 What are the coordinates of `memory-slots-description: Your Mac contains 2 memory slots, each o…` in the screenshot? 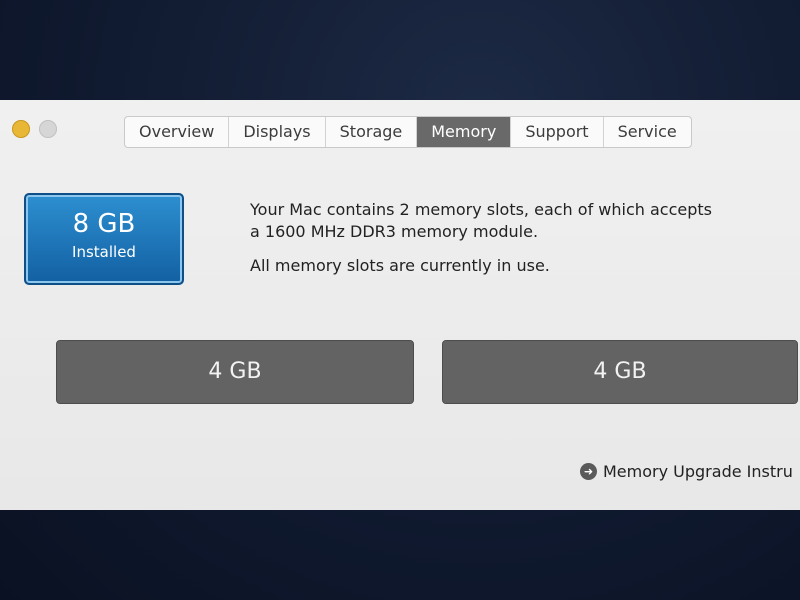 It's located at (481, 209).